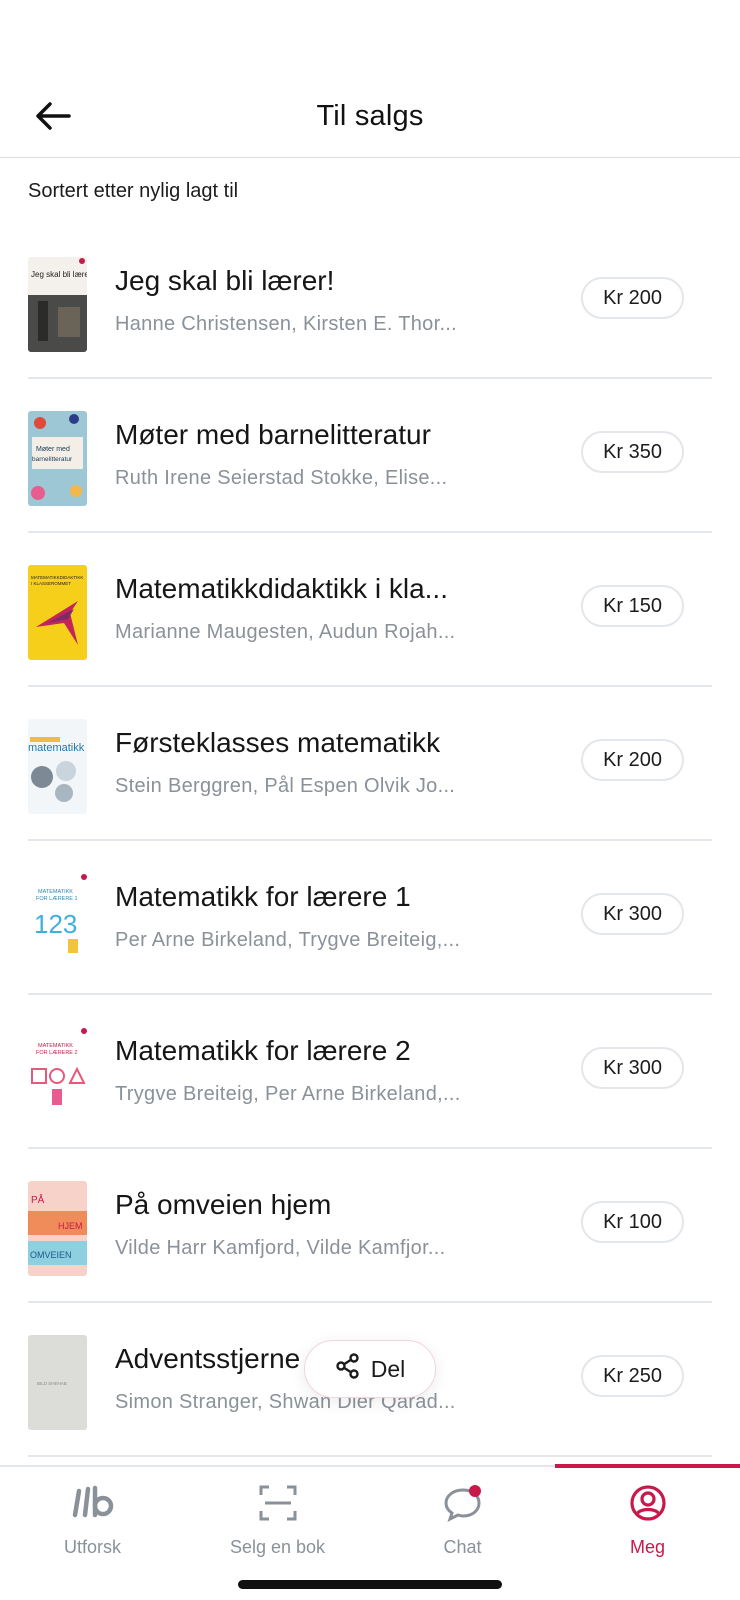 The image size is (740, 1600). I want to click on tab-selg-en-bok: Selg en bok, so click(277, 1522).